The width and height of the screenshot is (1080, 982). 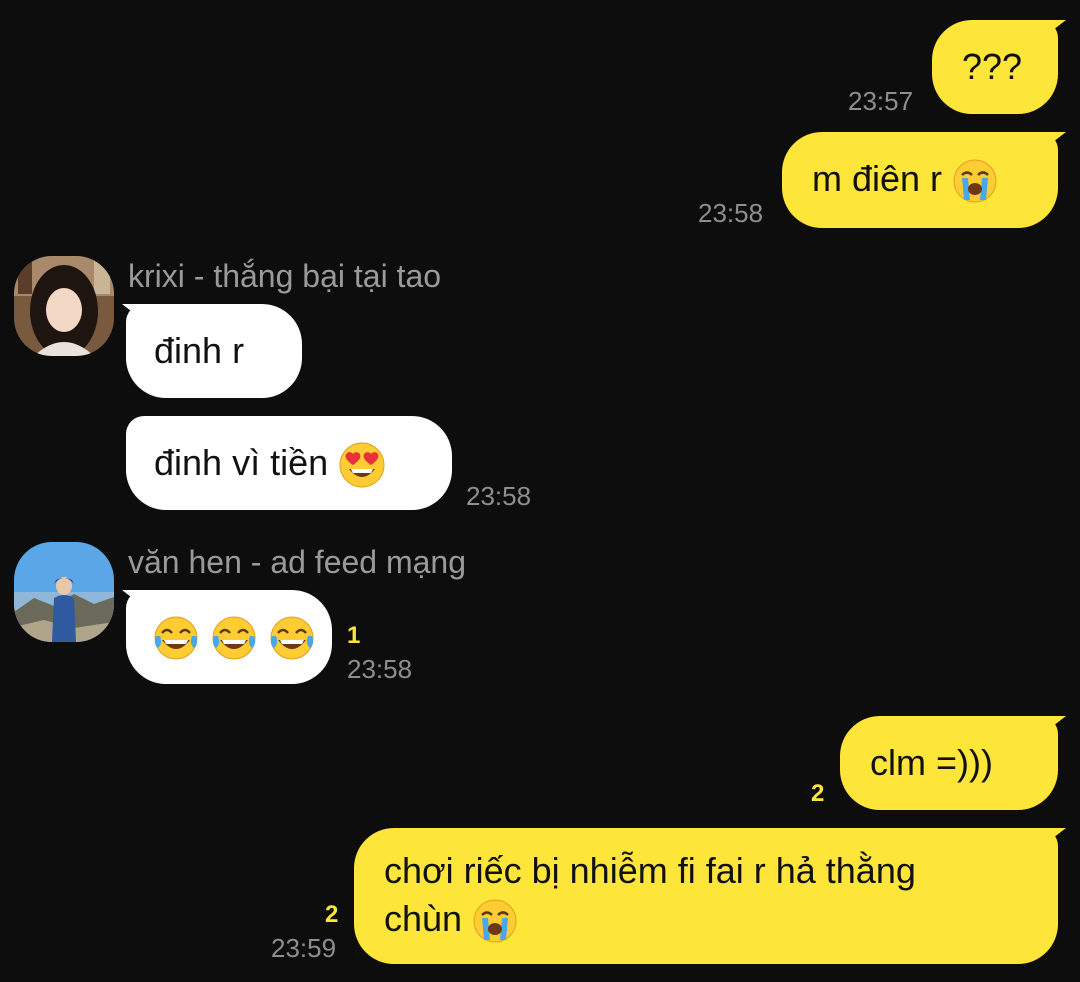 What do you see at coordinates (650, 870) in the screenshot?
I see `message-text: chơi riếc bị nhiễm fi fai r hả thằng` at bounding box center [650, 870].